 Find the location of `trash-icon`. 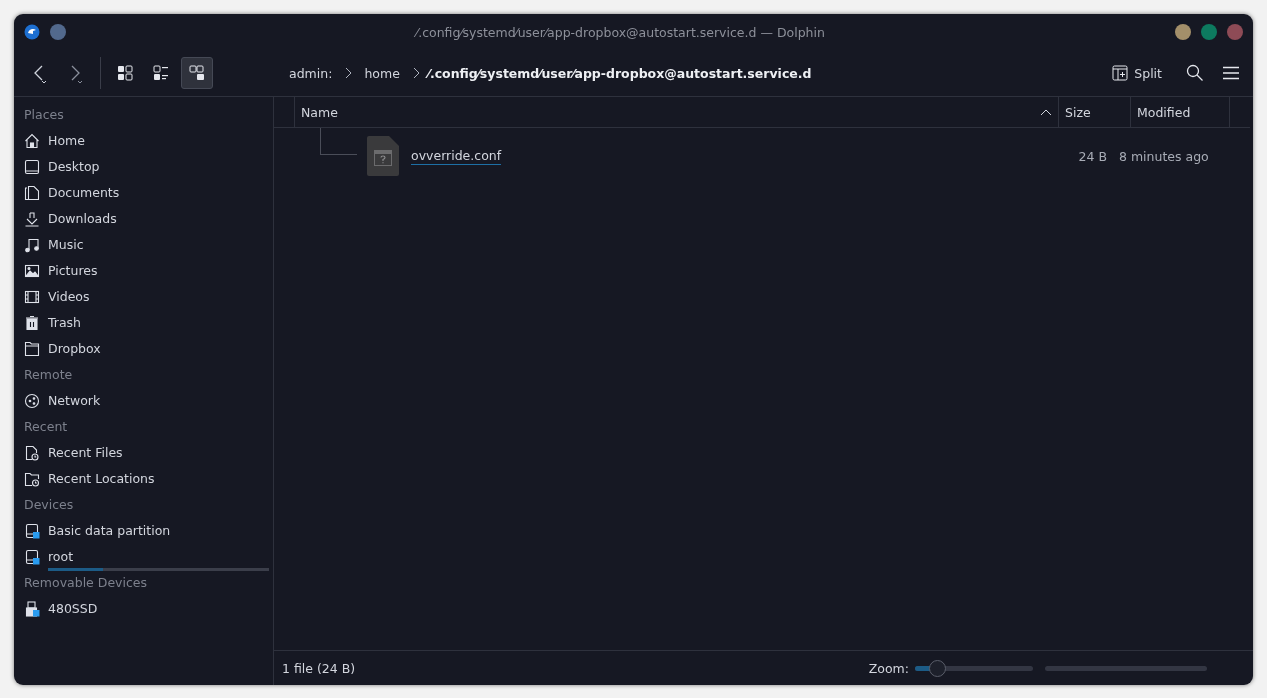

trash-icon is located at coordinates (32, 323).